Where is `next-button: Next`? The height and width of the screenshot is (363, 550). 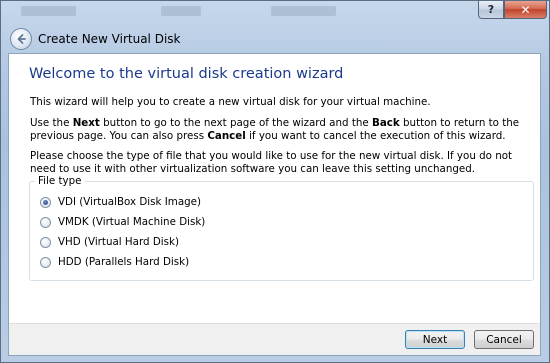
next-button: Next is located at coordinates (435, 339).